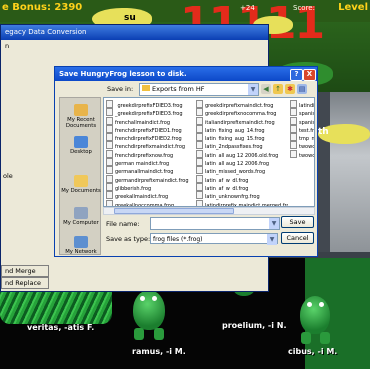  Describe the element at coordinates (130, 18) in the screenshot. I see `fly-label: su` at that location.